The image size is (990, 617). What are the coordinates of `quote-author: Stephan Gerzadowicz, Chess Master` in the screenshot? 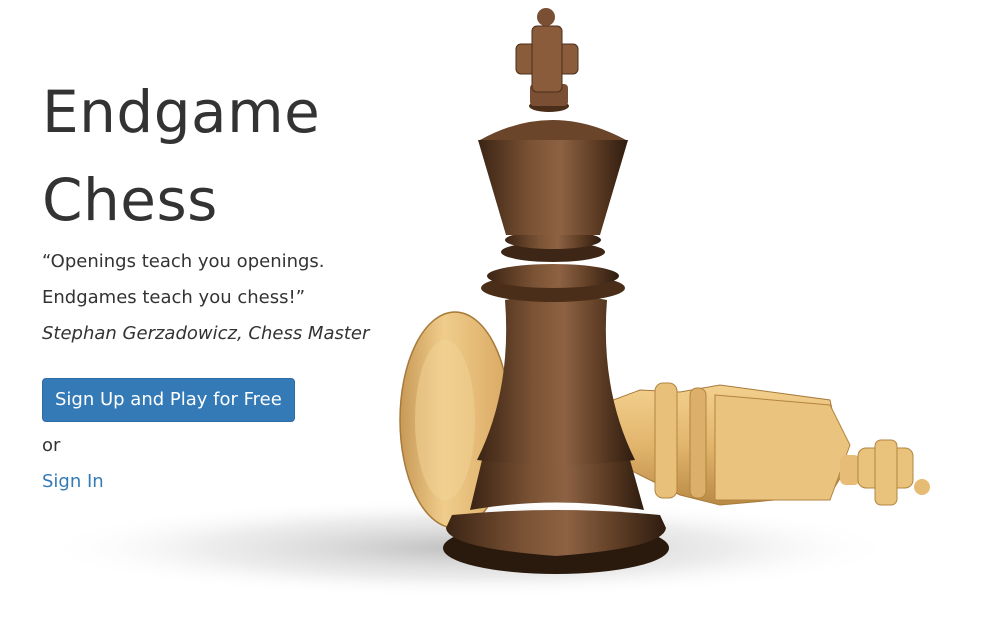 It's located at (206, 333).